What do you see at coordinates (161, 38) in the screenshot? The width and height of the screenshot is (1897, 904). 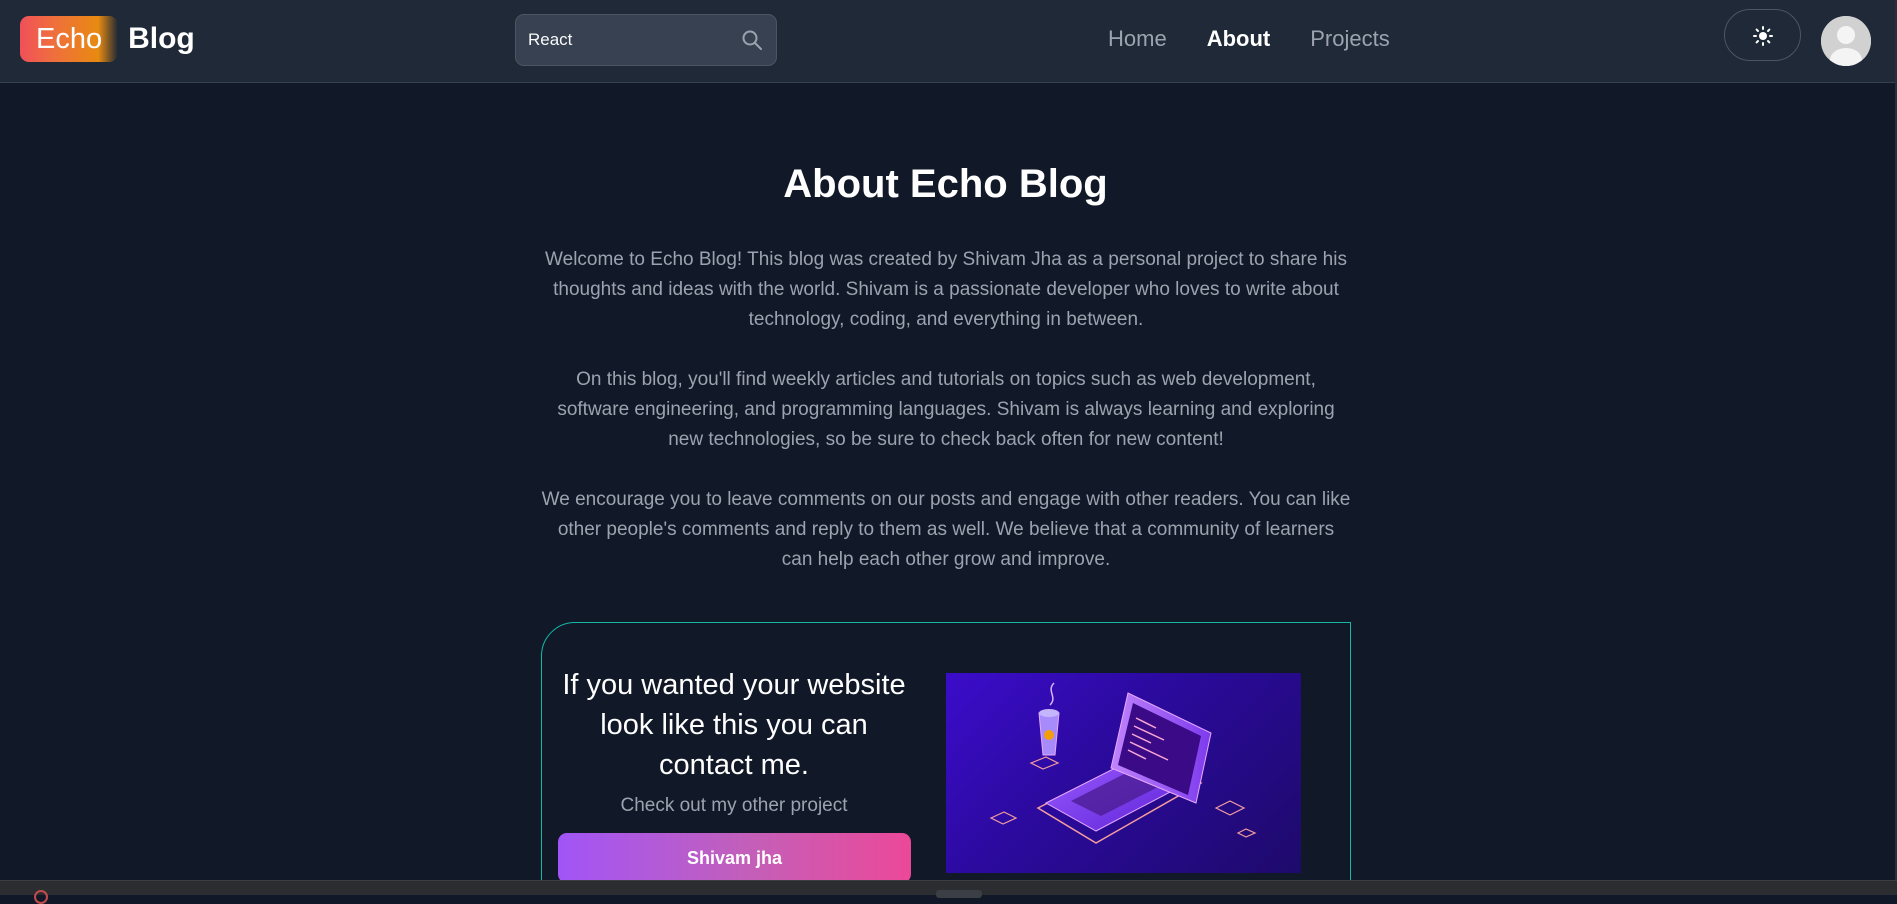 I see `brand-text: Blog` at bounding box center [161, 38].